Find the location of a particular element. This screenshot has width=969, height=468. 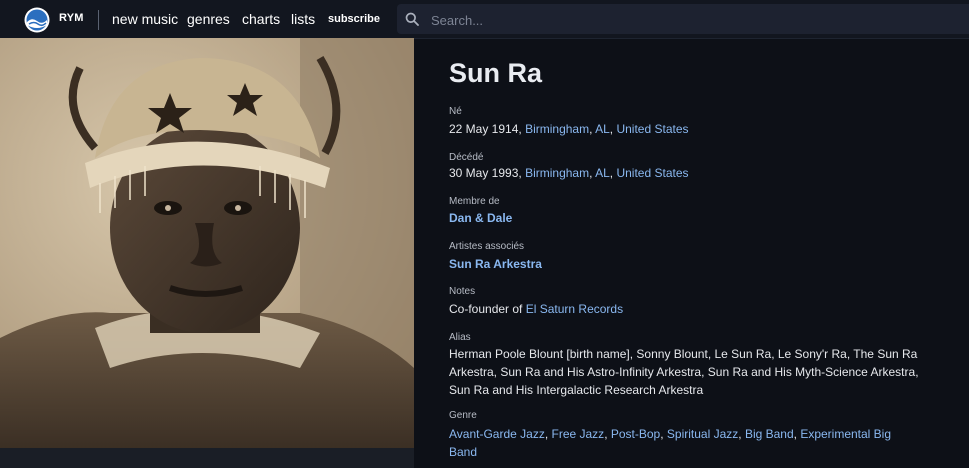

member-of-label: Membre de is located at coordinates (474, 201).